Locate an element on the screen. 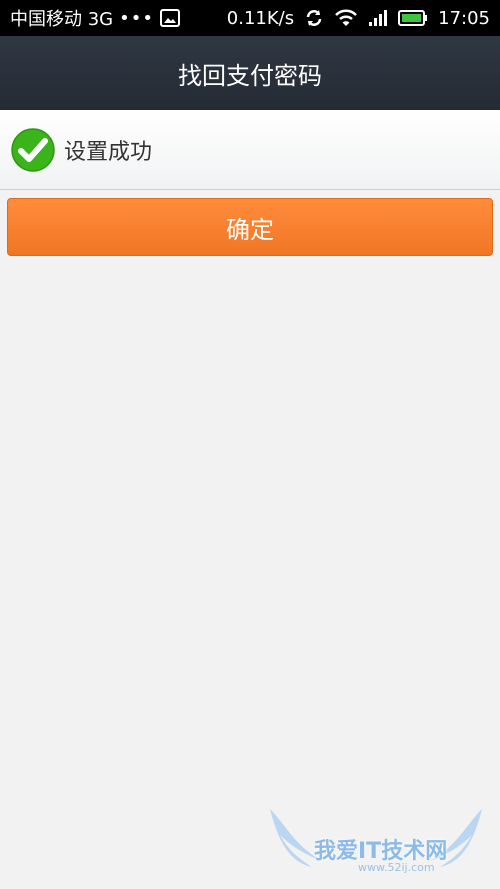  success-message: 设置成功 is located at coordinates (108, 152).